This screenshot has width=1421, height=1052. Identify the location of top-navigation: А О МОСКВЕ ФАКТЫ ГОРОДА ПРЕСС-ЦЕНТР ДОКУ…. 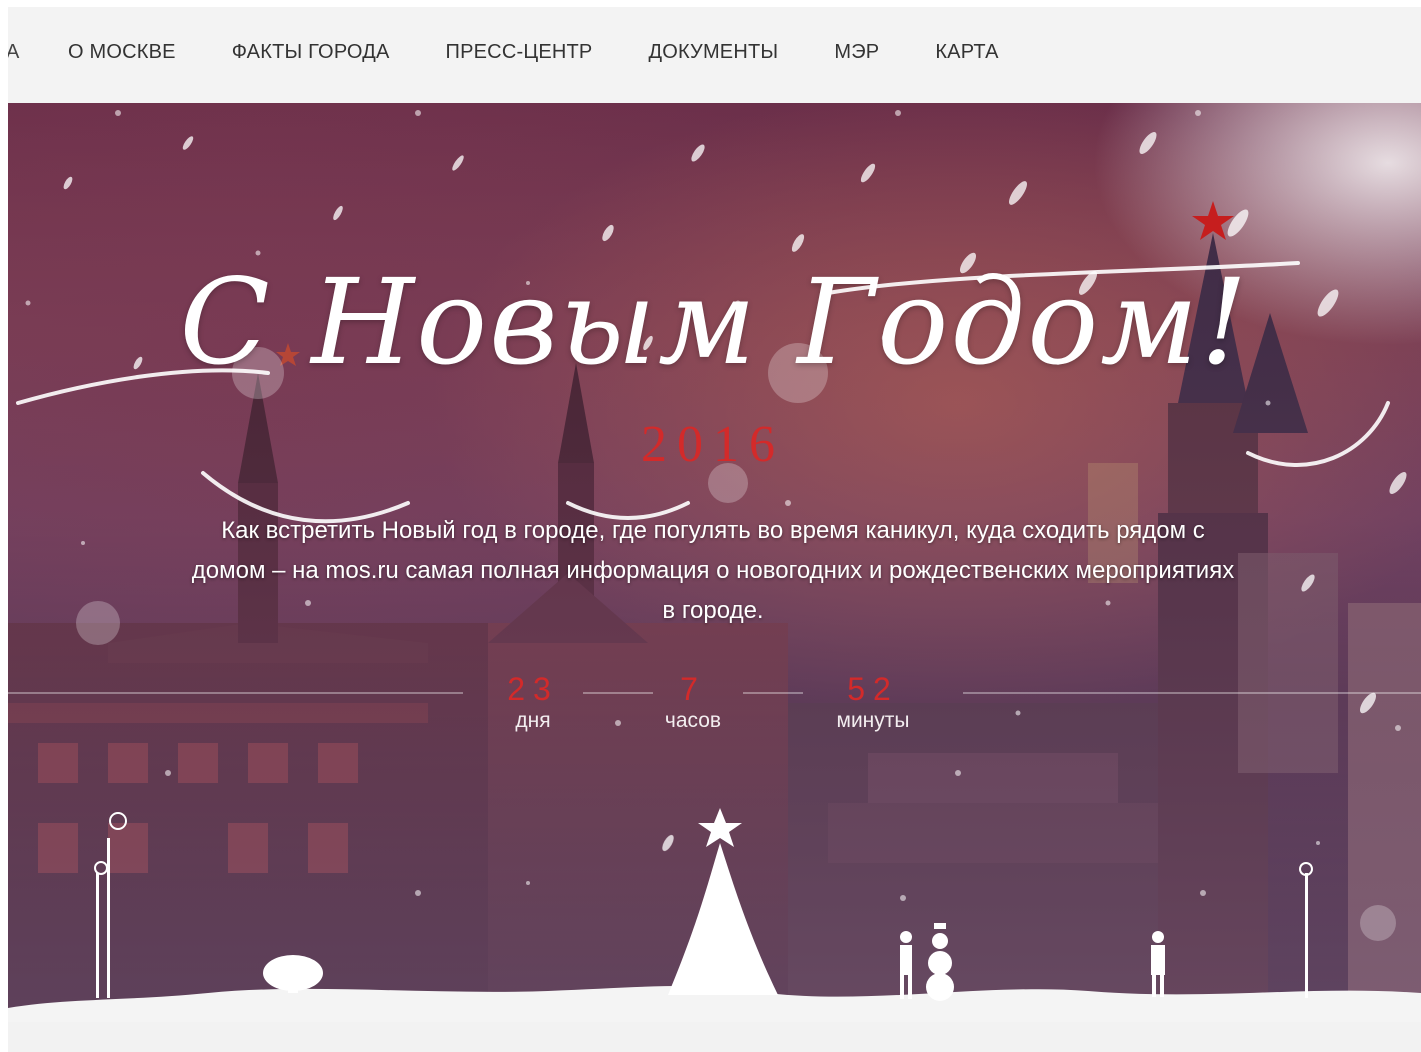
(714, 55).